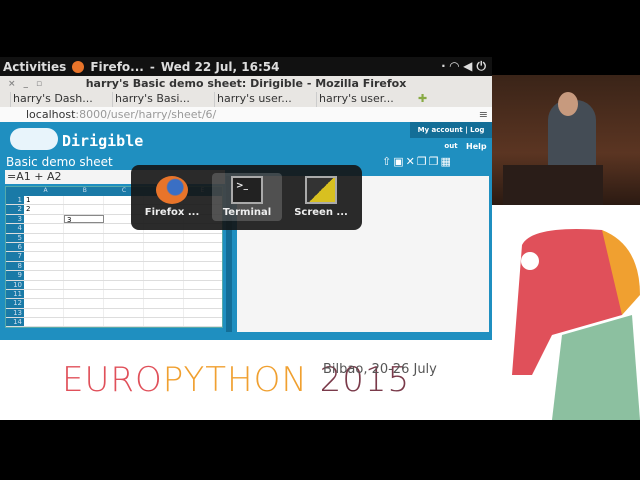  Describe the element at coordinates (29, 84) in the screenshot. I see `window-controls: ×_▫` at that location.